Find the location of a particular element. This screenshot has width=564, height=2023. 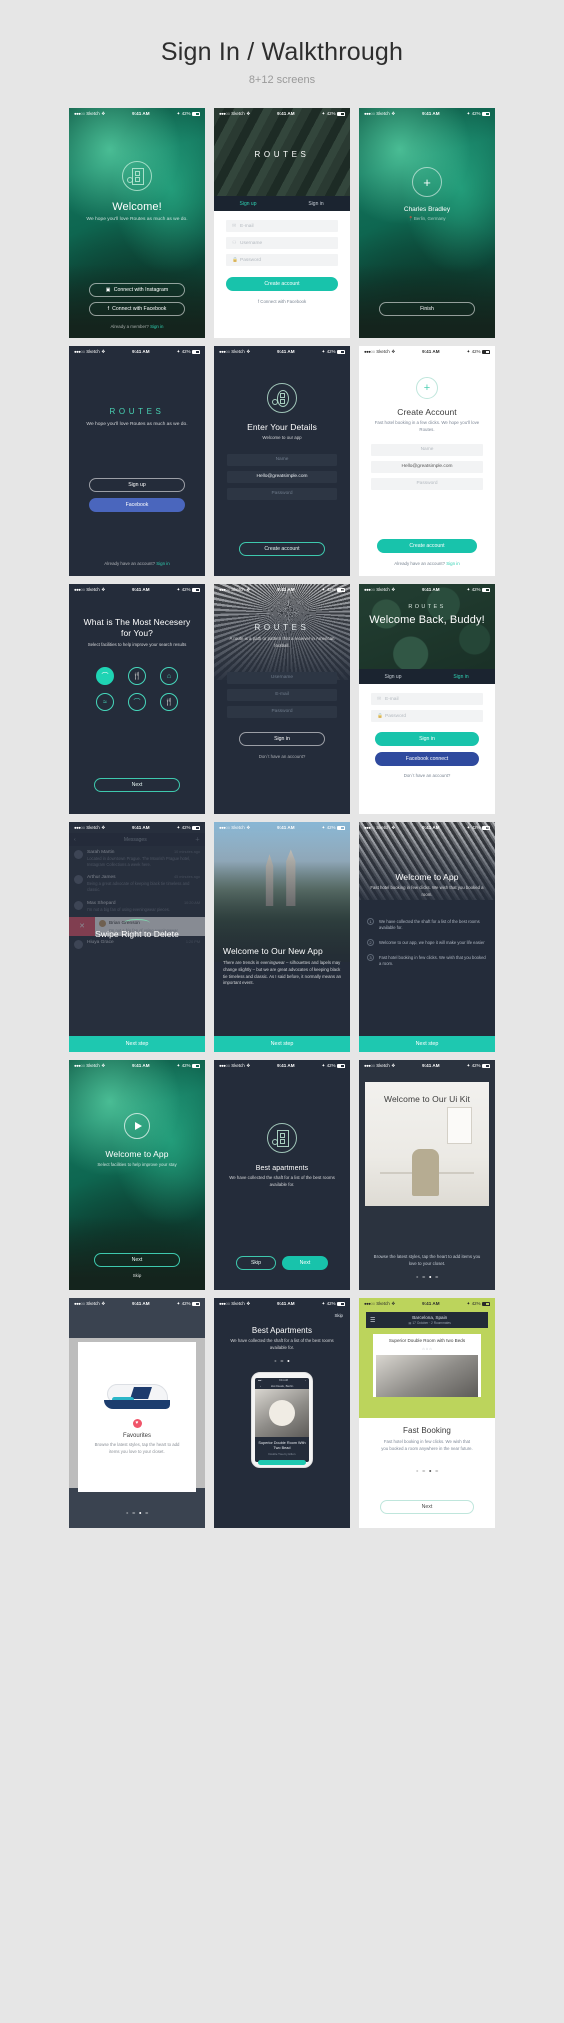

username-field: ⚇ Username is located at coordinates (282, 243).